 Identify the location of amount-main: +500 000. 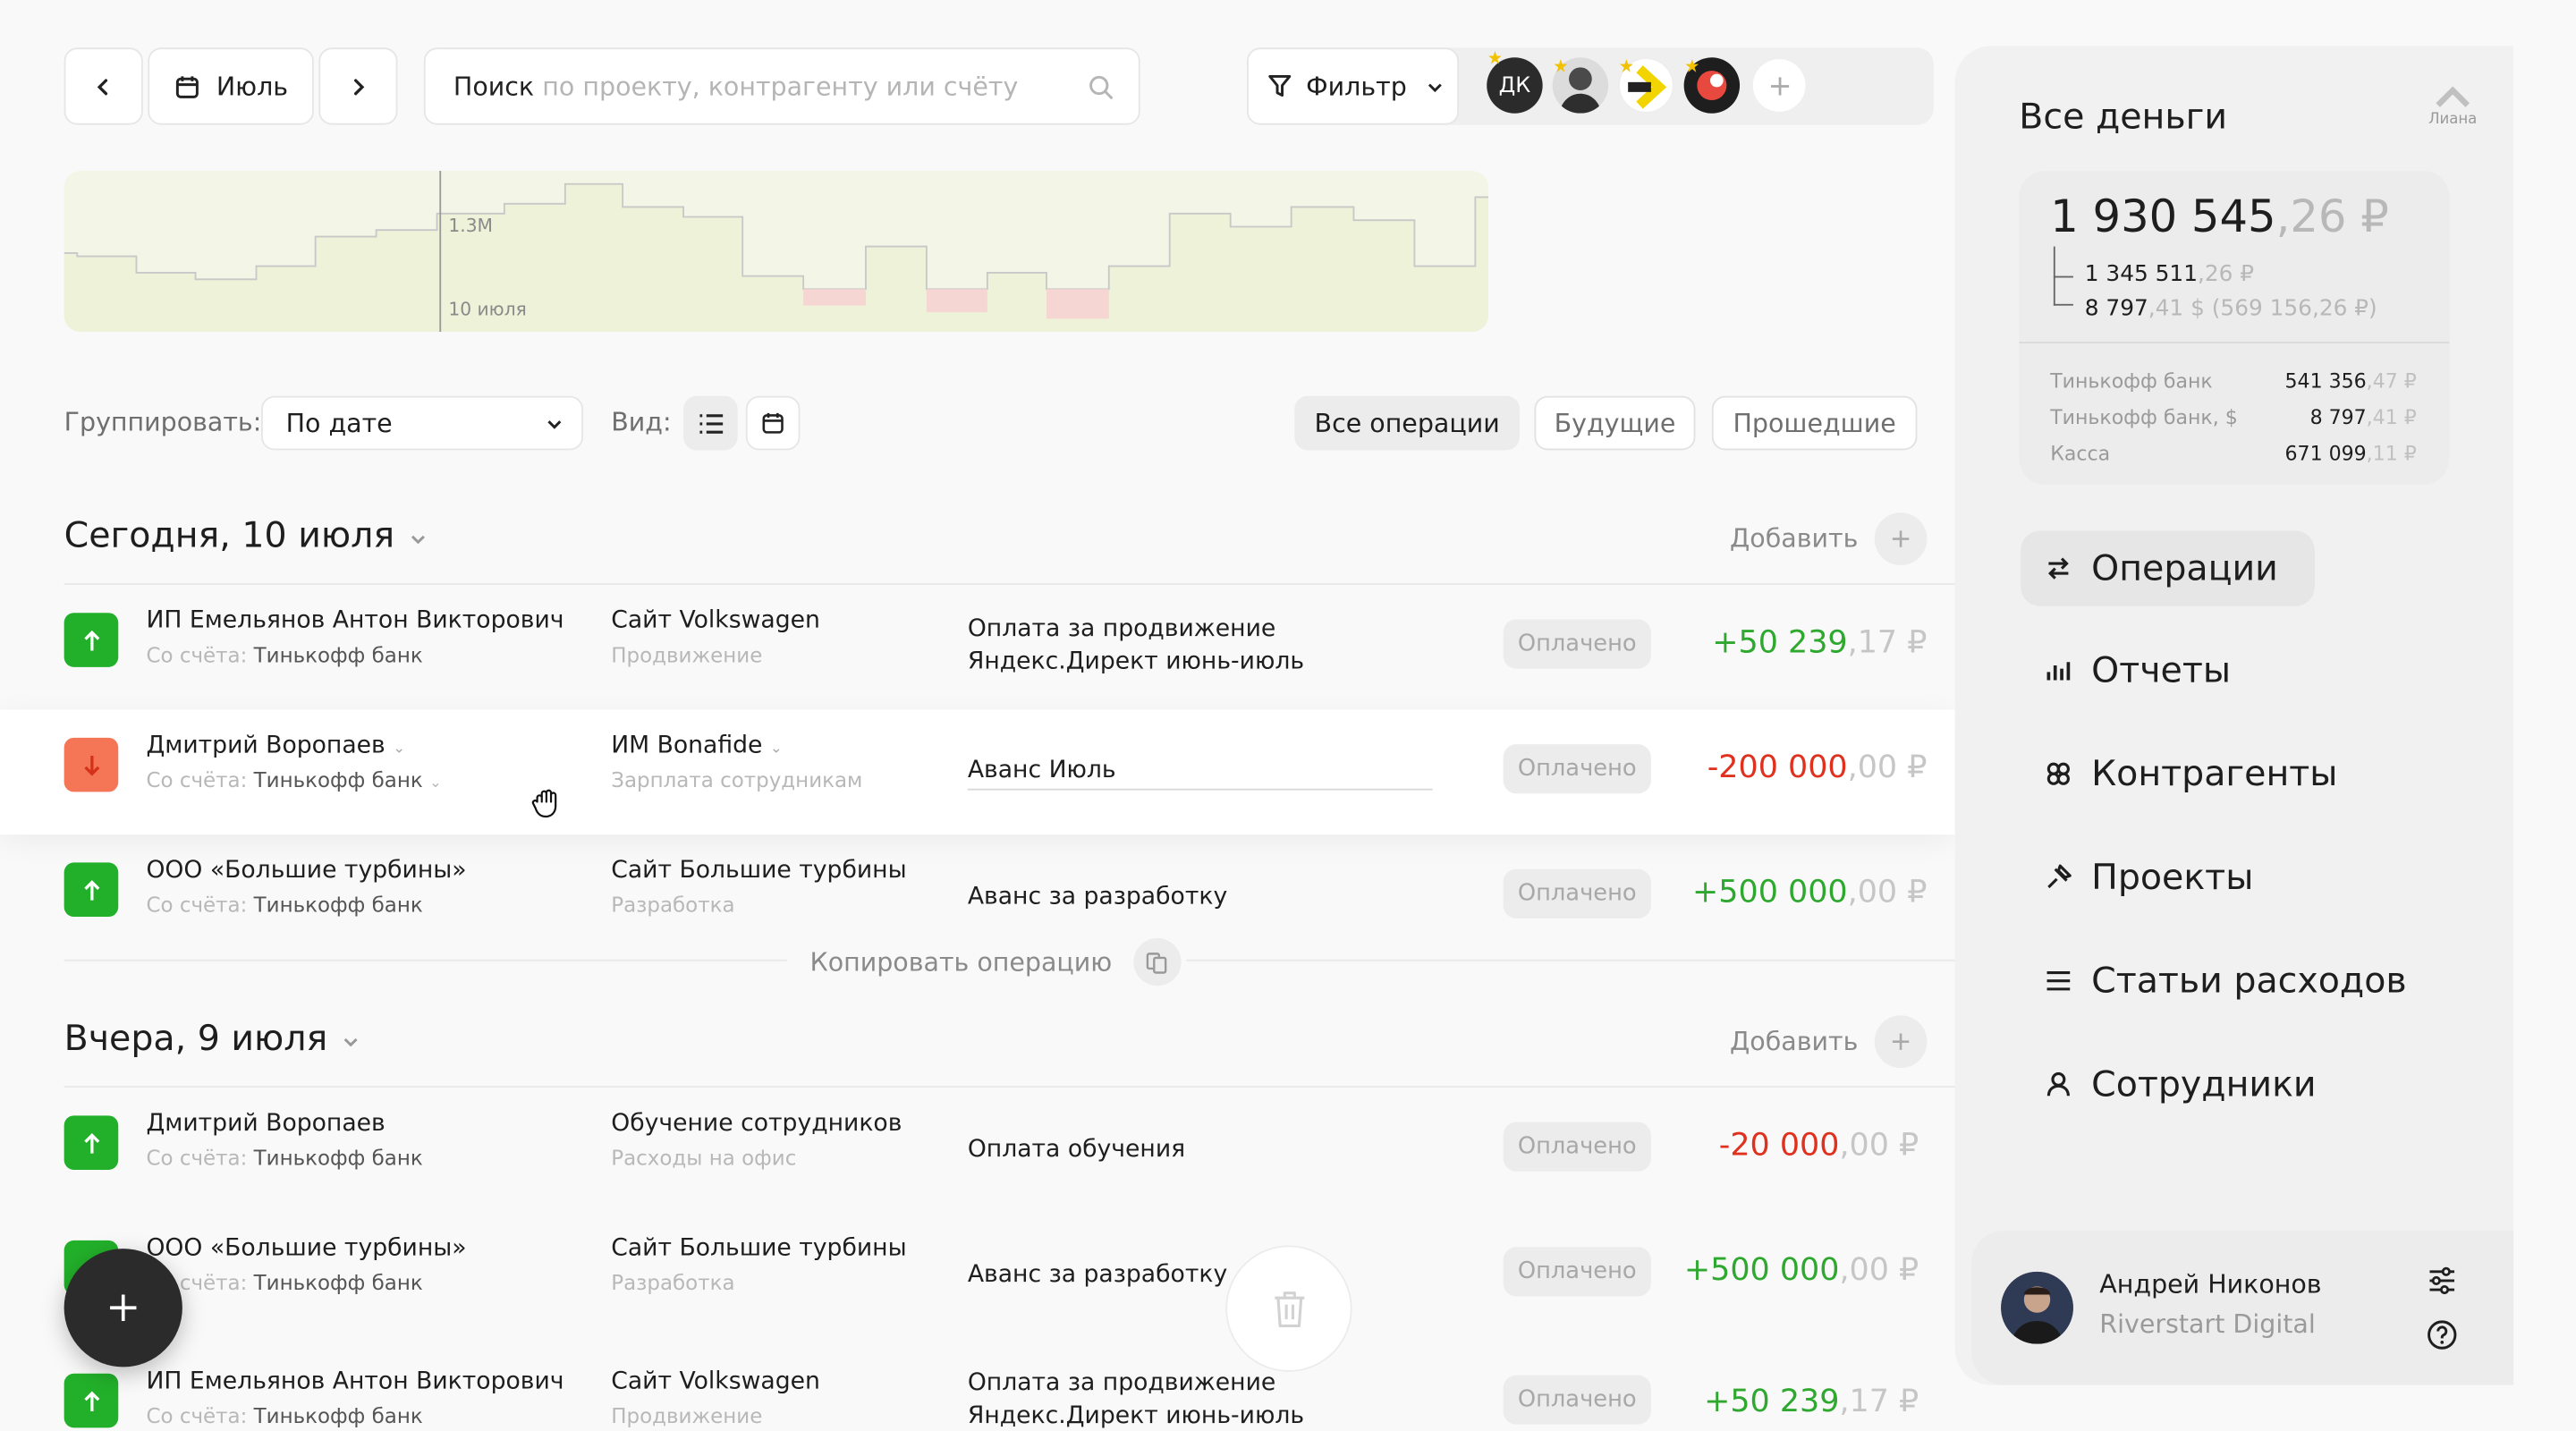
(1770, 892).